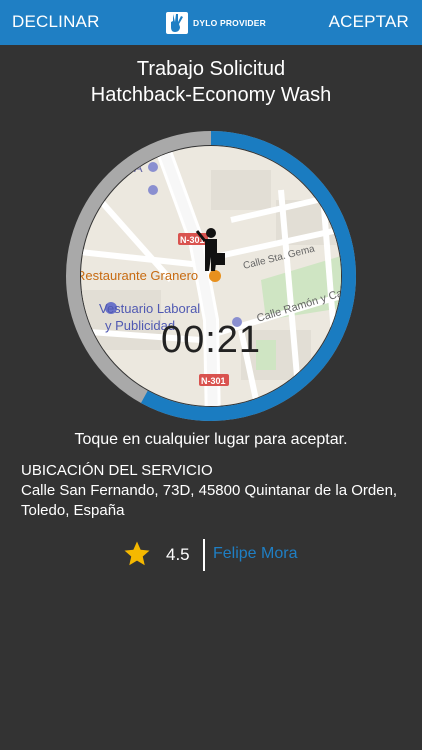 This screenshot has width=422, height=750. Describe the element at coordinates (117, 470) in the screenshot. I see `location-label: UBICACIÓN DEL SERVICIO` at that location.